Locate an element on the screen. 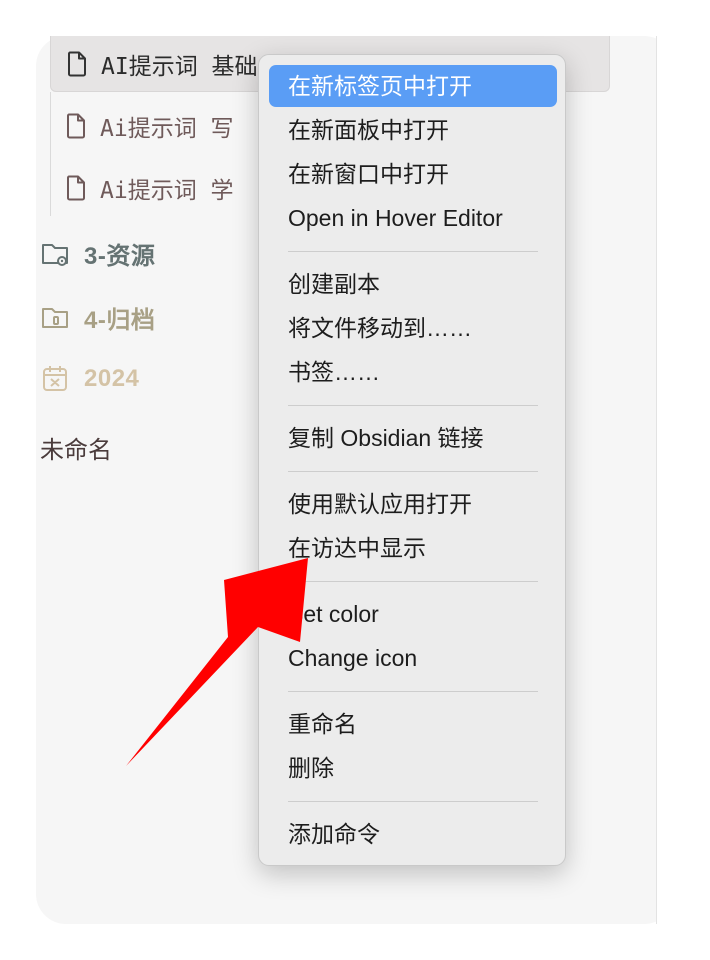  tree-indent-line is located at coordinates (50, 154).